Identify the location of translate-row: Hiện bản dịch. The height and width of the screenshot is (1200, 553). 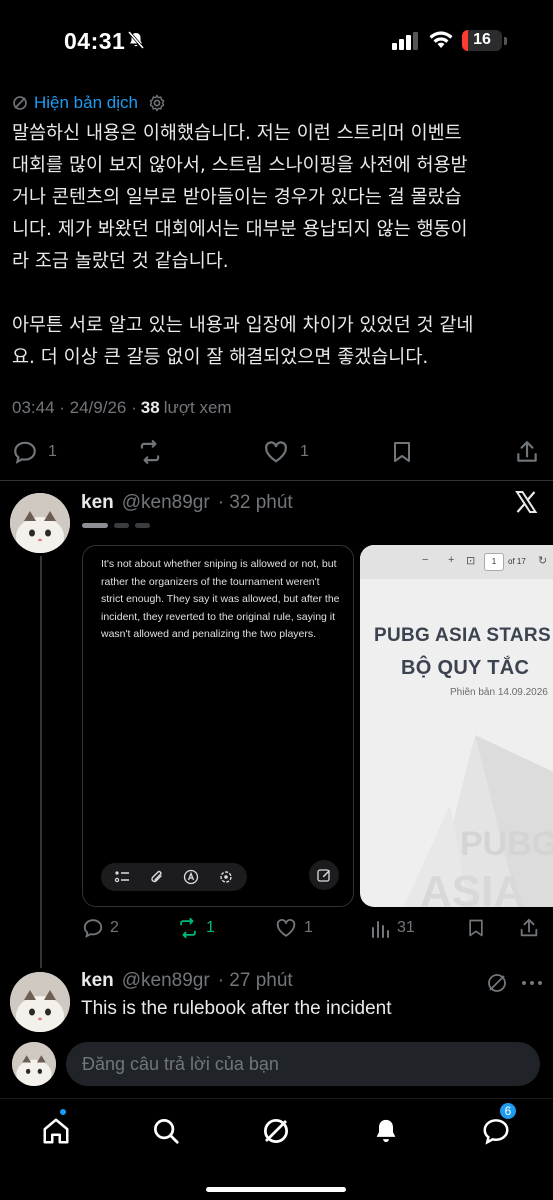
(89, 103).